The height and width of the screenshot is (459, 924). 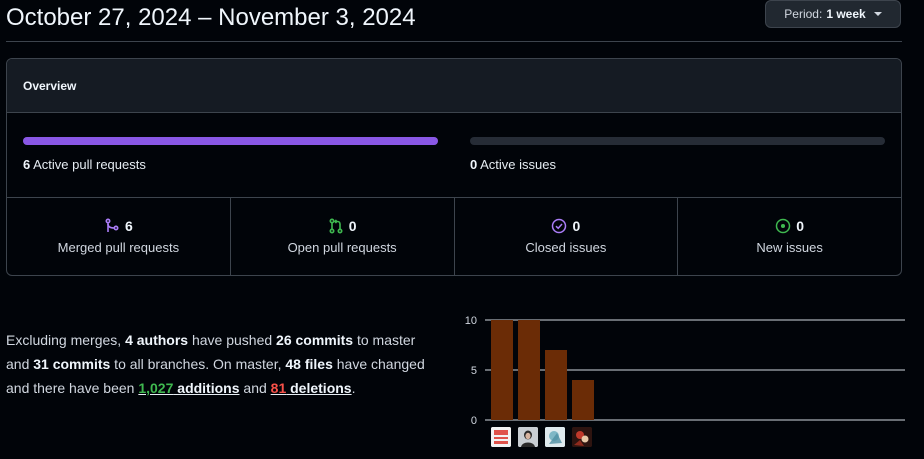 I want to click on additions-word: additions, so click(x=206, y=388).